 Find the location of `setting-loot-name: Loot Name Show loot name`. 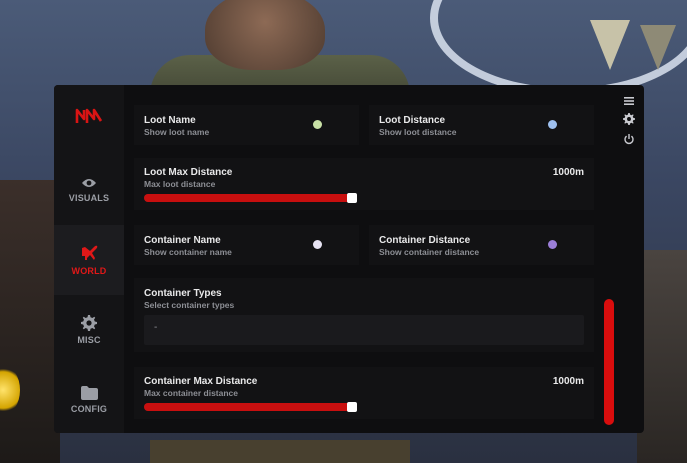

setting-loot-name: Loot Name Show loot name is located at coordinates (246, 125).